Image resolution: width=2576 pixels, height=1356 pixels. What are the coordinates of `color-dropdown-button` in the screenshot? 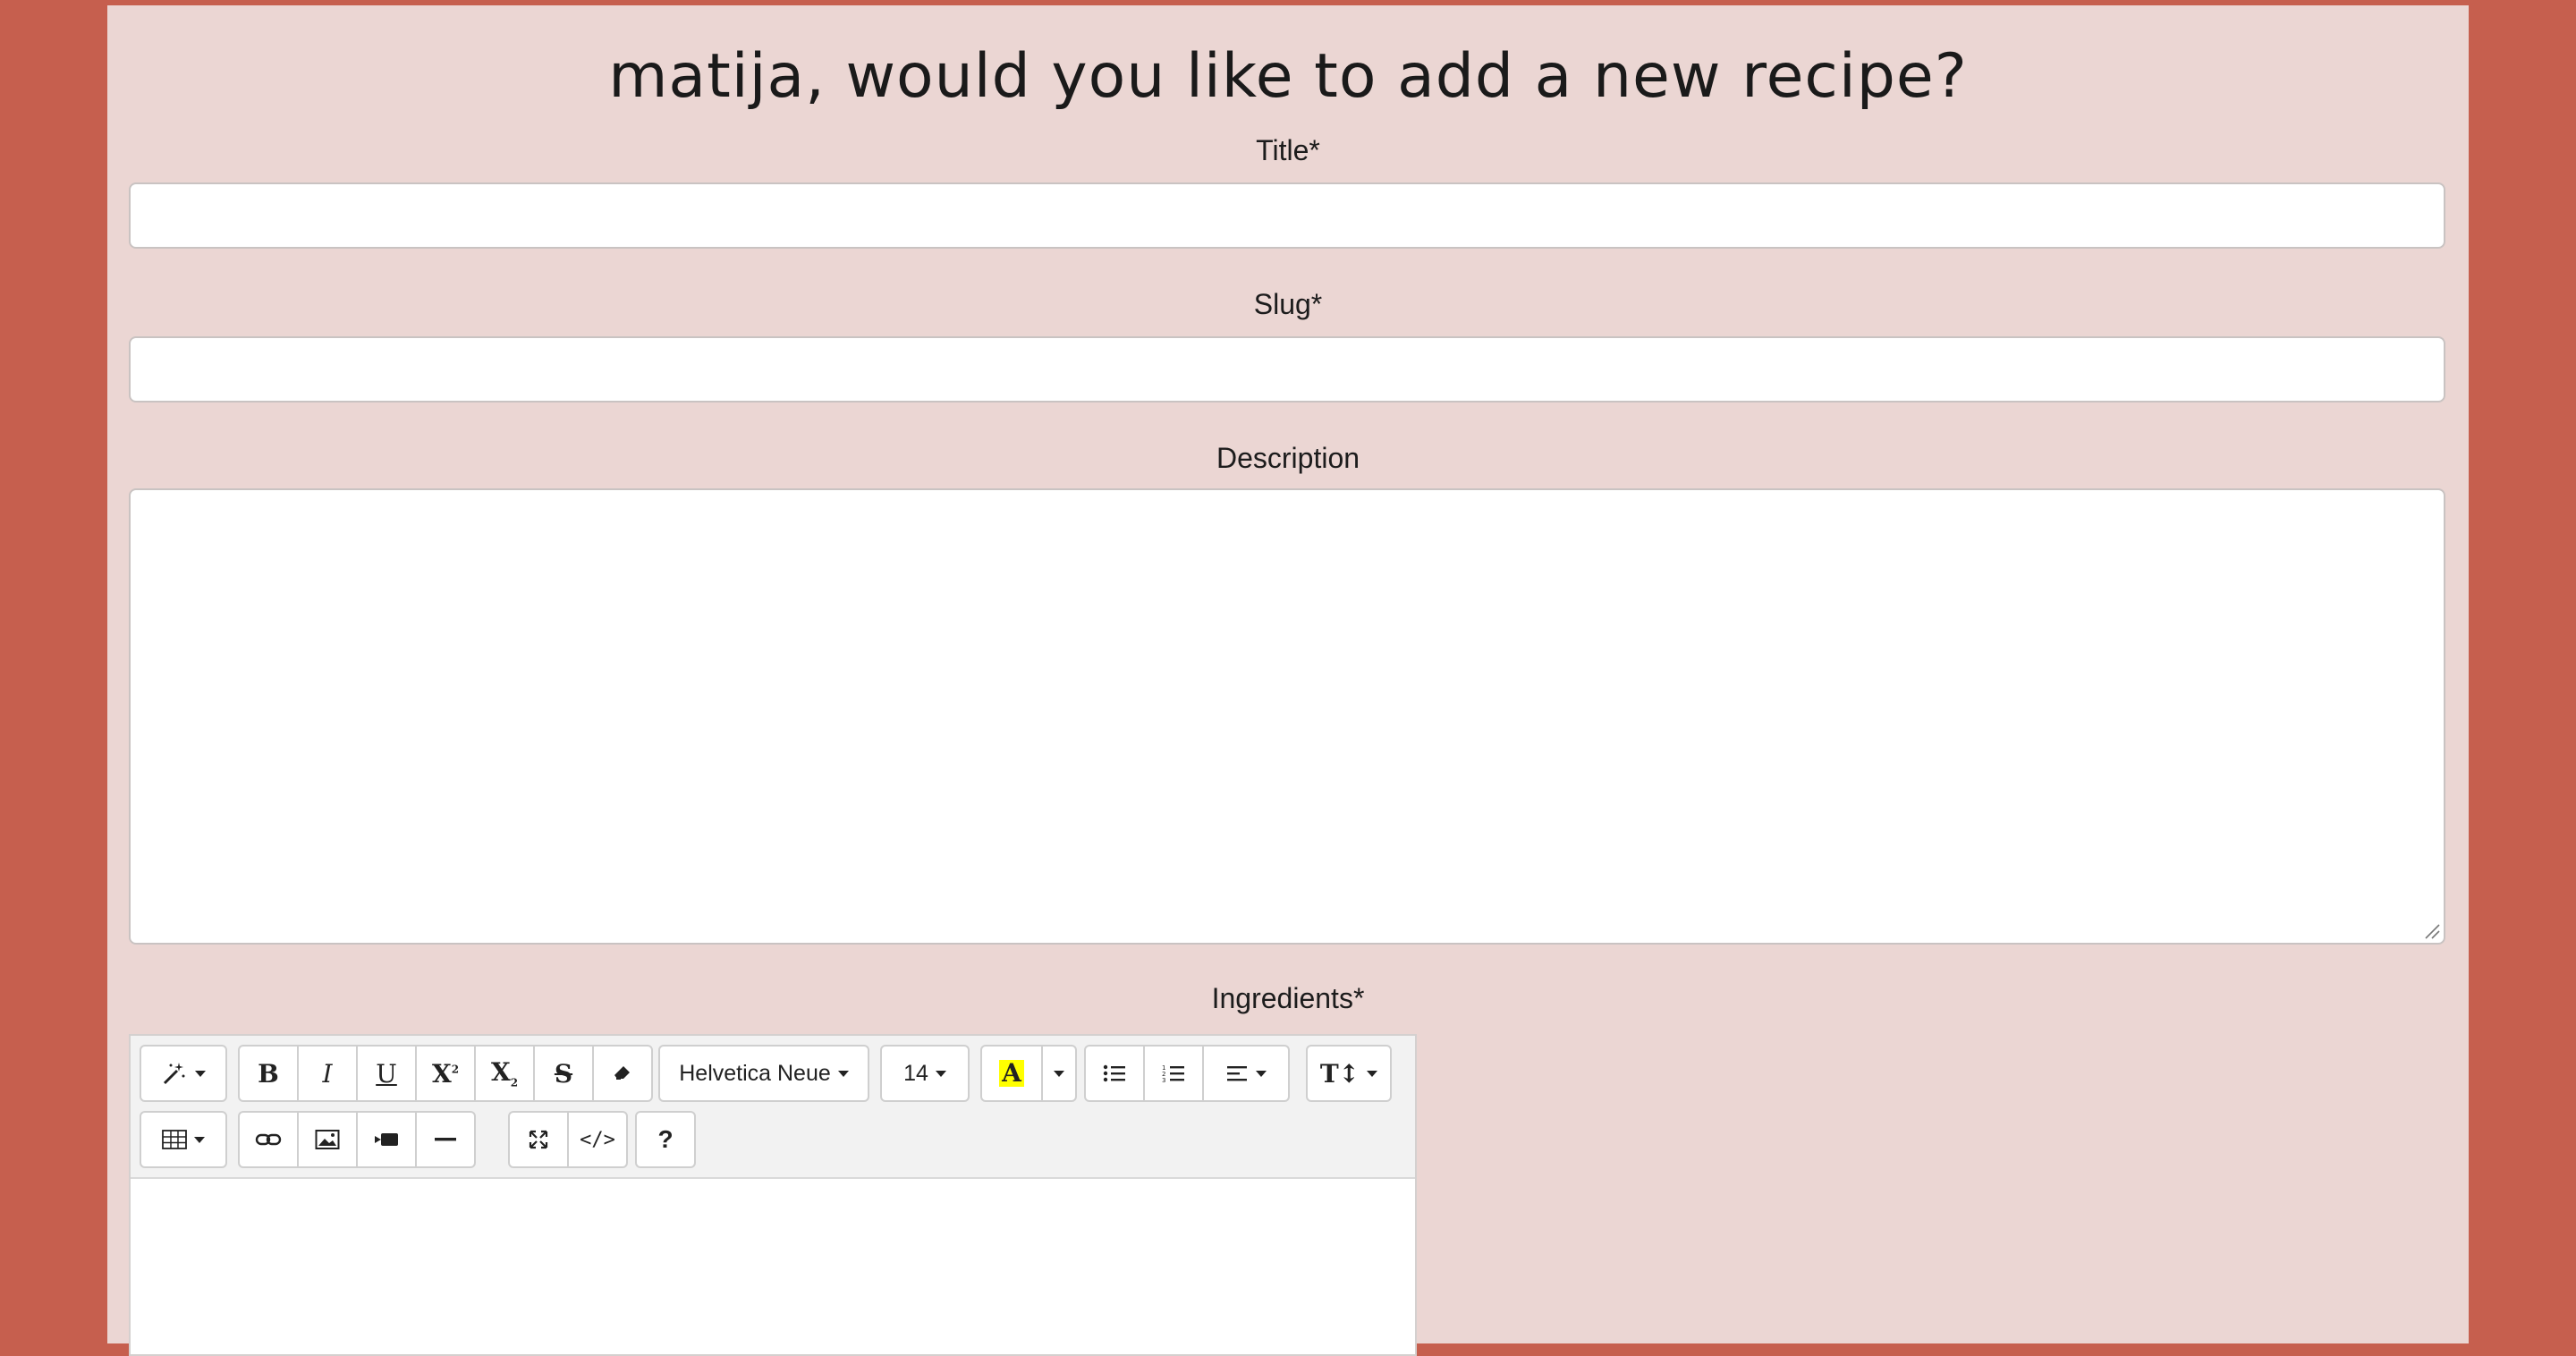 It's located at (1059, 1073).